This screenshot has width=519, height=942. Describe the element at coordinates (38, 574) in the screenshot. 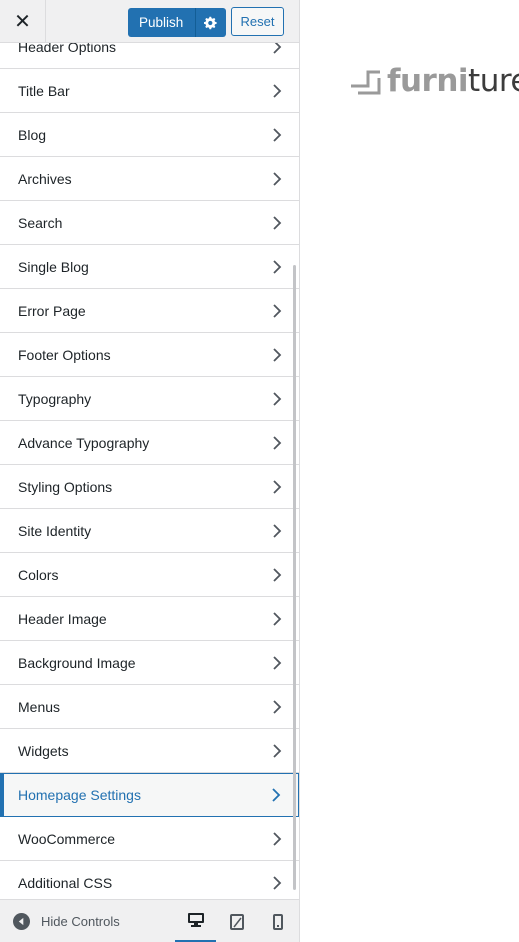

I see `panel-label: Colors` at that location.